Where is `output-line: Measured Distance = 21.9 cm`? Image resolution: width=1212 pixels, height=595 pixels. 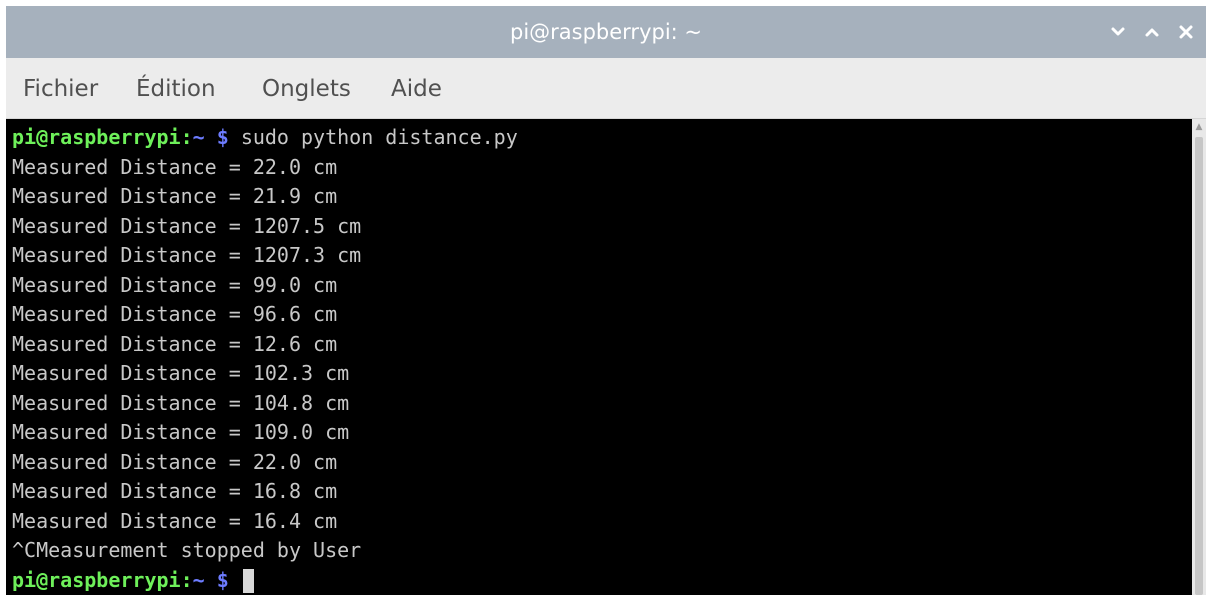 output-line: Measured Distance = 21.9 cm is located at coordinates (175, 196).